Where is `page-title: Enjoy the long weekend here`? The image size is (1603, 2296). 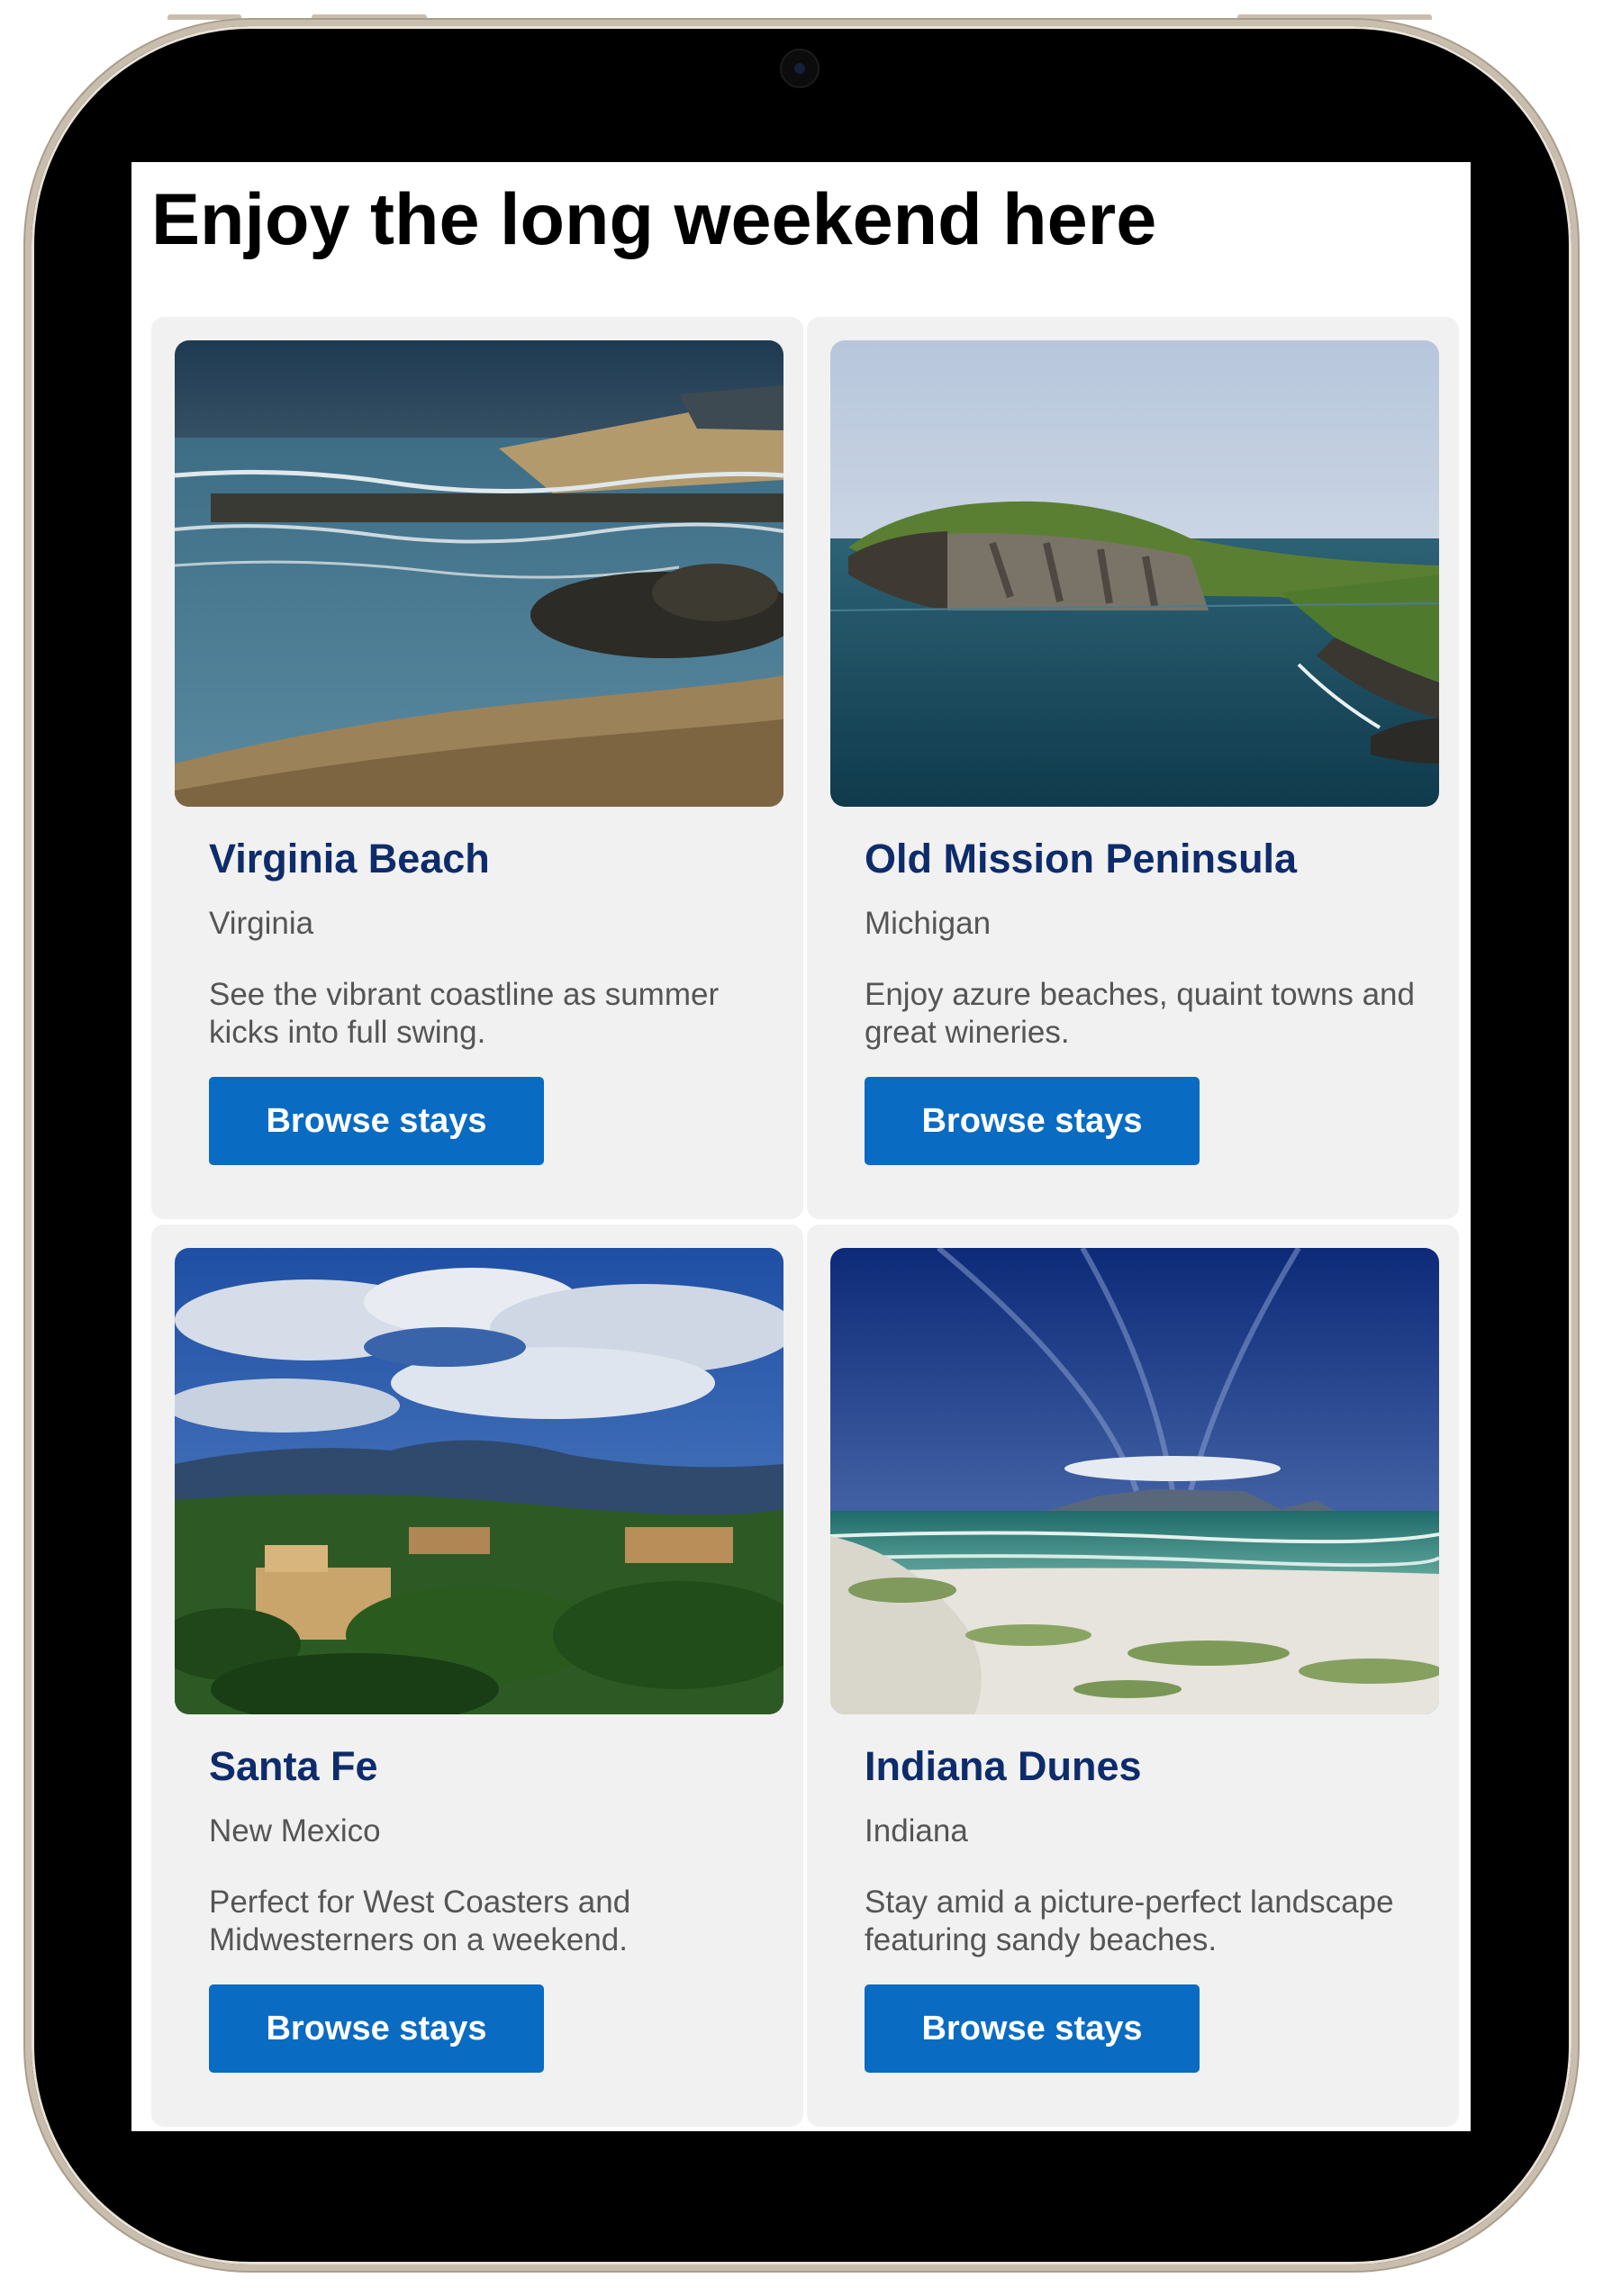 page-title: Enjoy the long weekend here is located at coordinates (654, 219).